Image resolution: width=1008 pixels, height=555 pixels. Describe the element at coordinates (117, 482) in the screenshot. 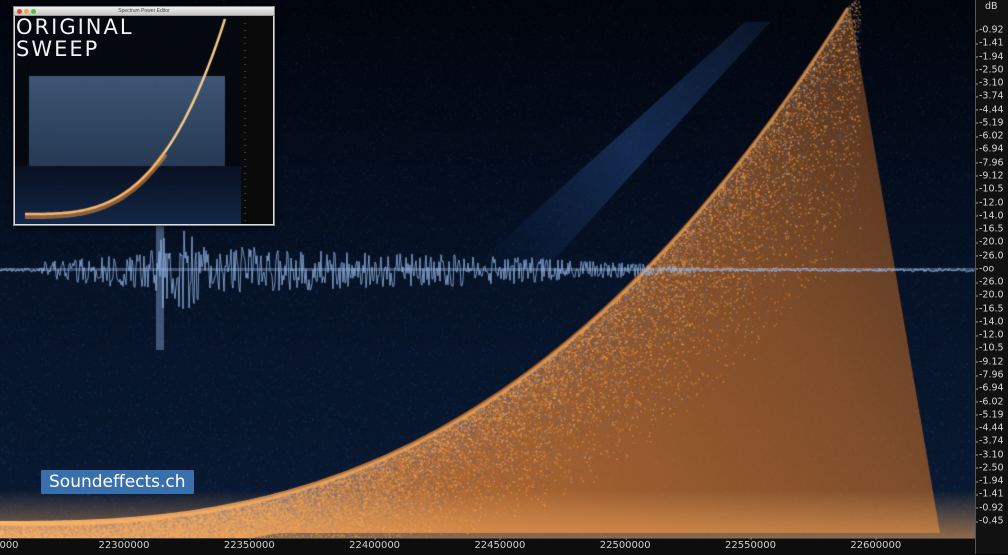

I see `watermark-label: Soundeffects.ch` at that location.